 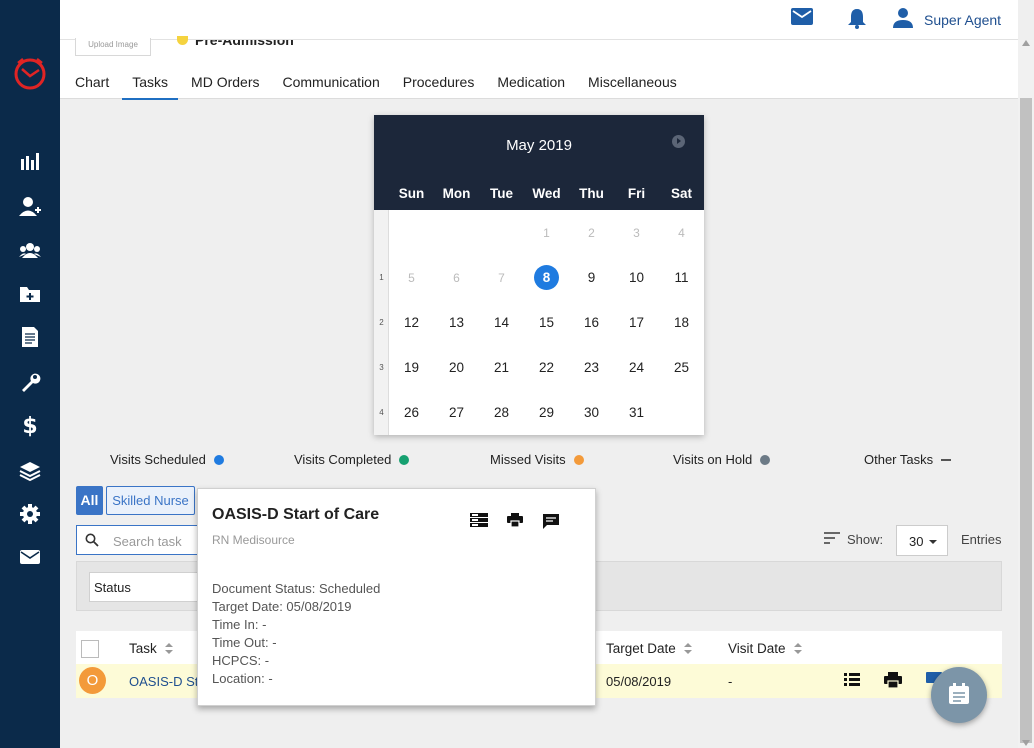 I want to click on calendar-day-number: 8, so click(x=546, y=277).